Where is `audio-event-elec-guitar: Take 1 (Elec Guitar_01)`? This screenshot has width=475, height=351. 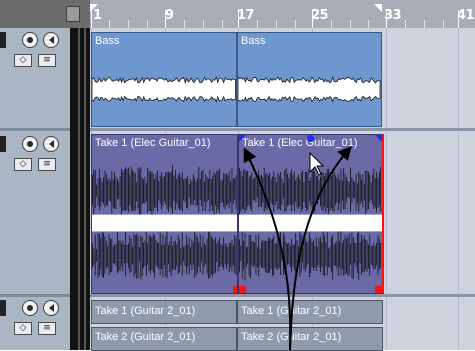
audio-event-elec-guitar: Take 1 (Elec Guitar_01) is located at coordinates (164, 214).